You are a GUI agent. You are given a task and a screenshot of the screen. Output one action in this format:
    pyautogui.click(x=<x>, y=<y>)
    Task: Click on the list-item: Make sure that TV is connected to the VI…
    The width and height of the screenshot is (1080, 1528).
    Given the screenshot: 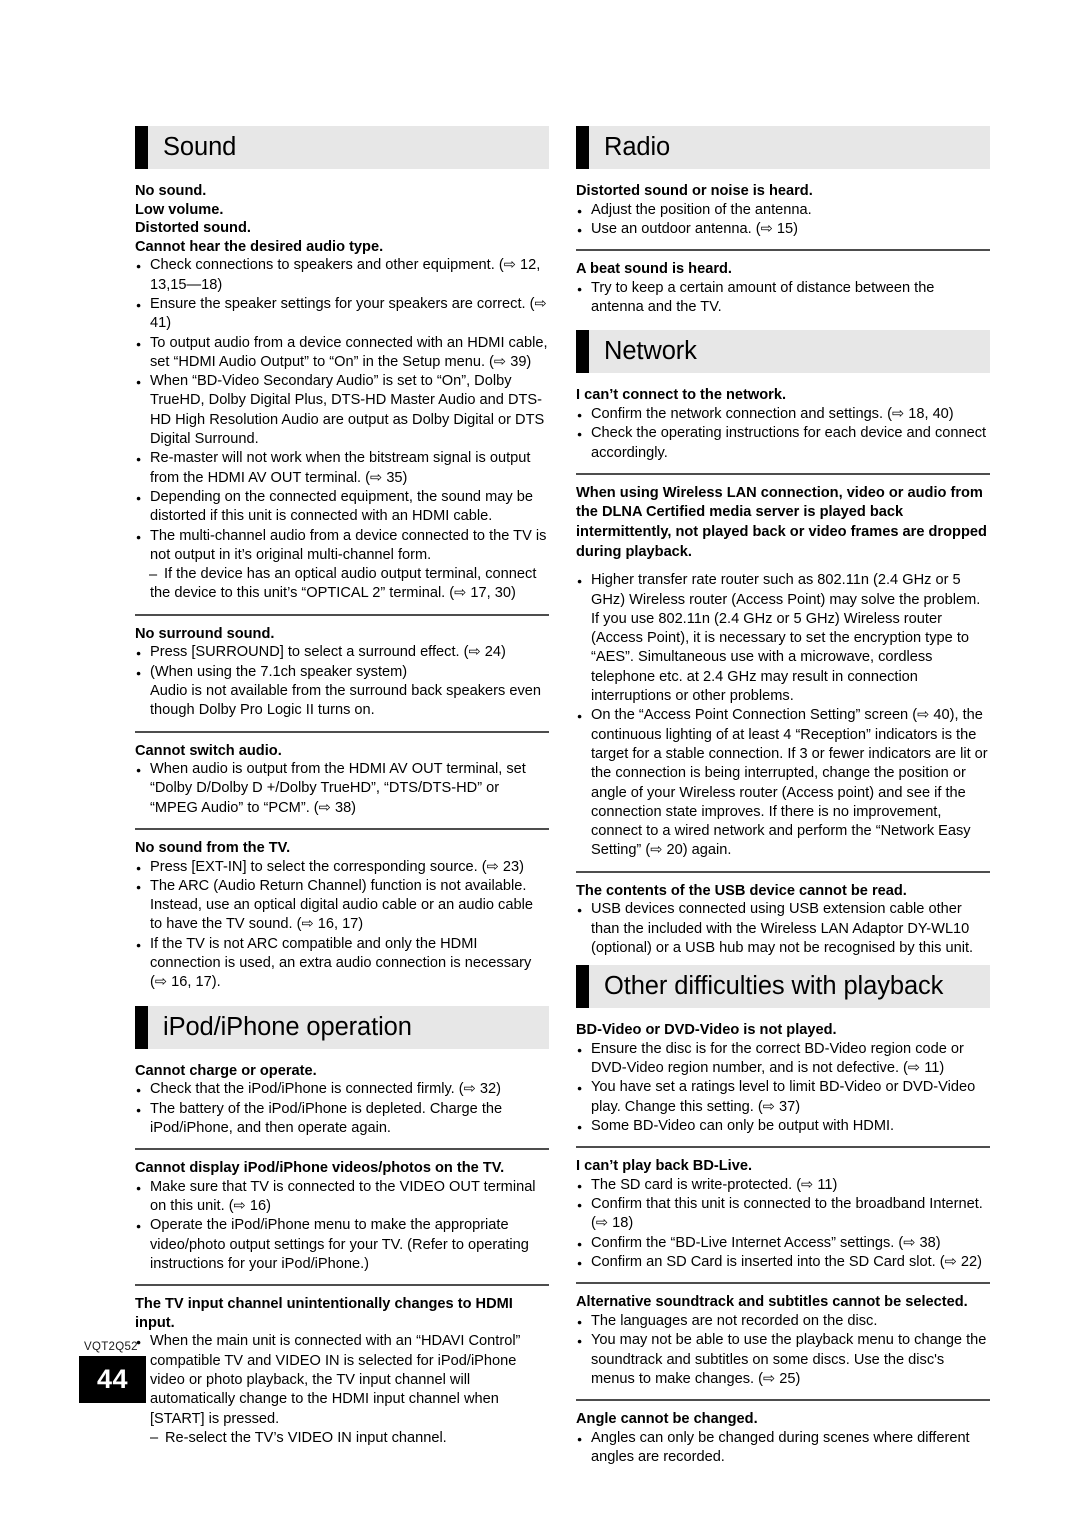 What is the action you would take?
    pyautogui.click(x=342, y=1197)
    